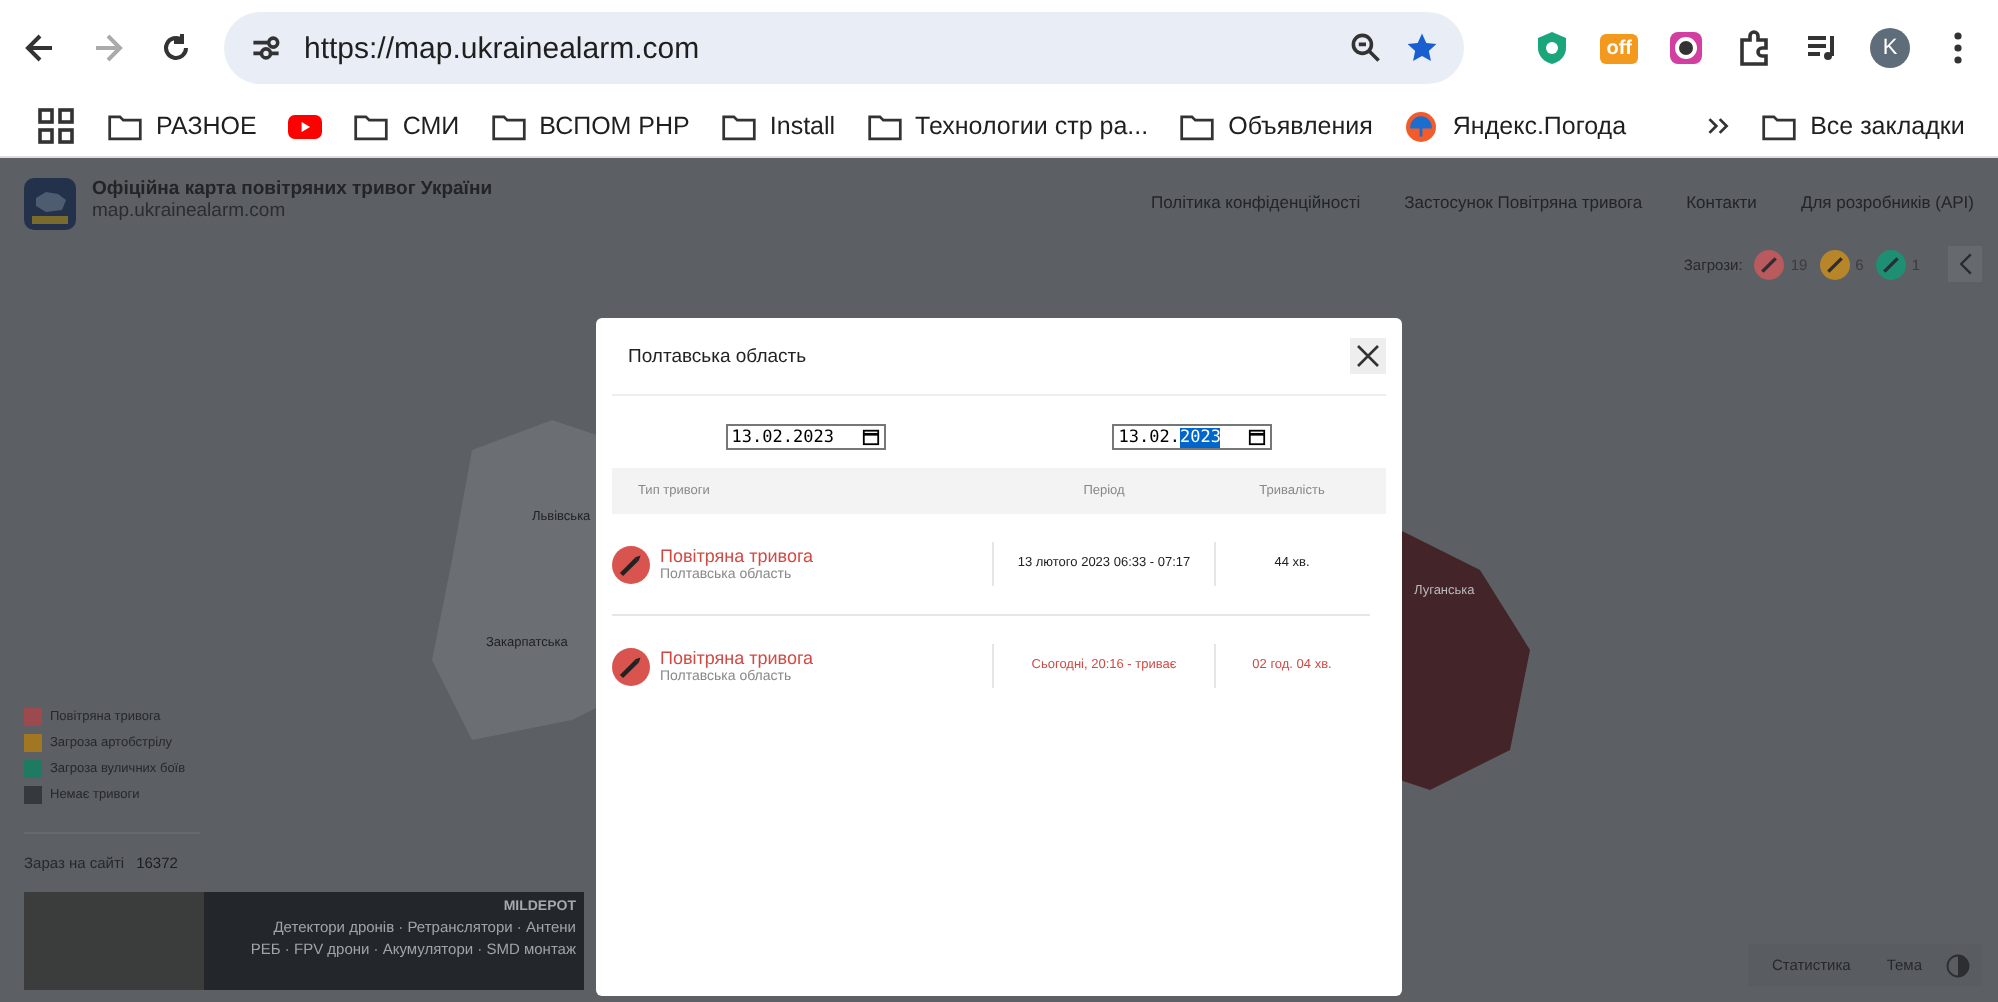  What do you see at coordinates (407, 126) in the screenshot?
I see `bookmark-item: СМИ` at bounding box center [407, 126].